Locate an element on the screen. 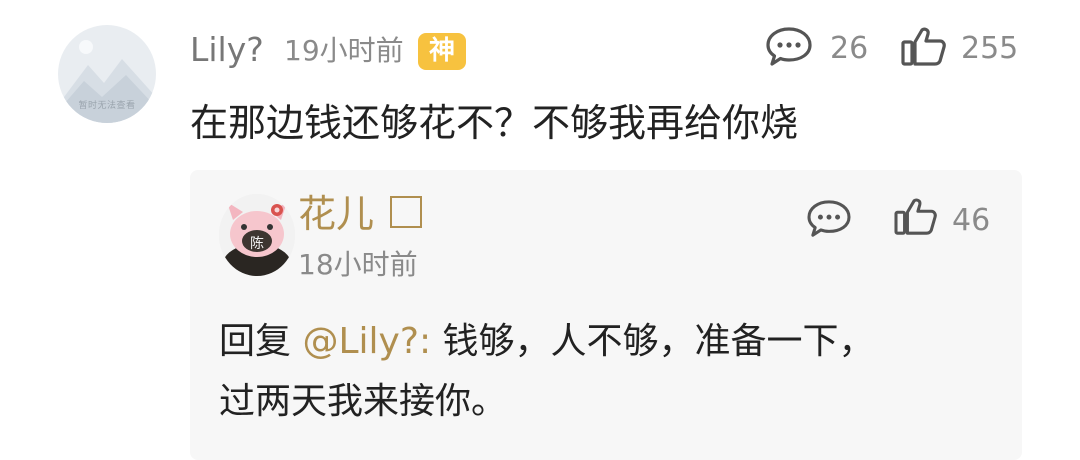 The image size is (1080, 460). reply-prefix: 回复 is located at coordinates (255, 341).